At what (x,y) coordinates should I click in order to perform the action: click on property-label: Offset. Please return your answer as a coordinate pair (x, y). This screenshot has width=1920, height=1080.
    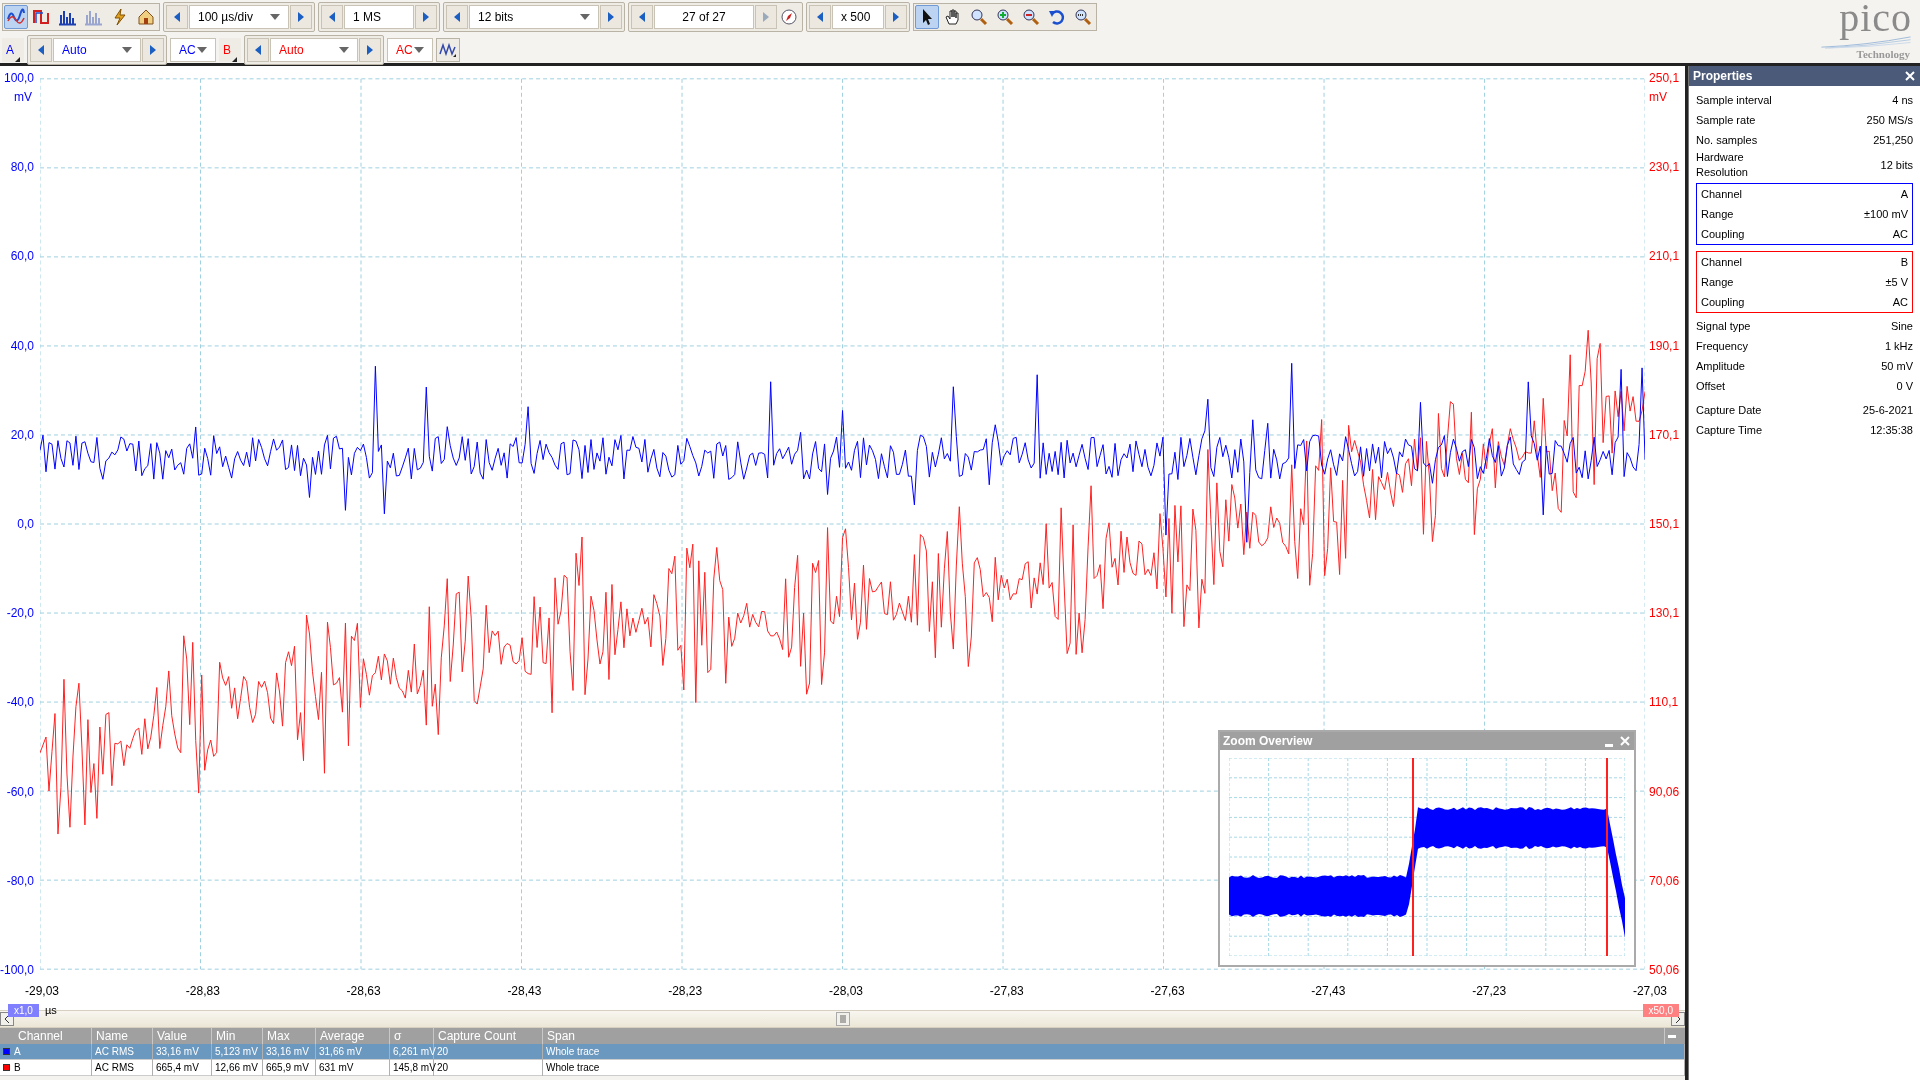
    Looking at the image, I should click on (1711, 386).